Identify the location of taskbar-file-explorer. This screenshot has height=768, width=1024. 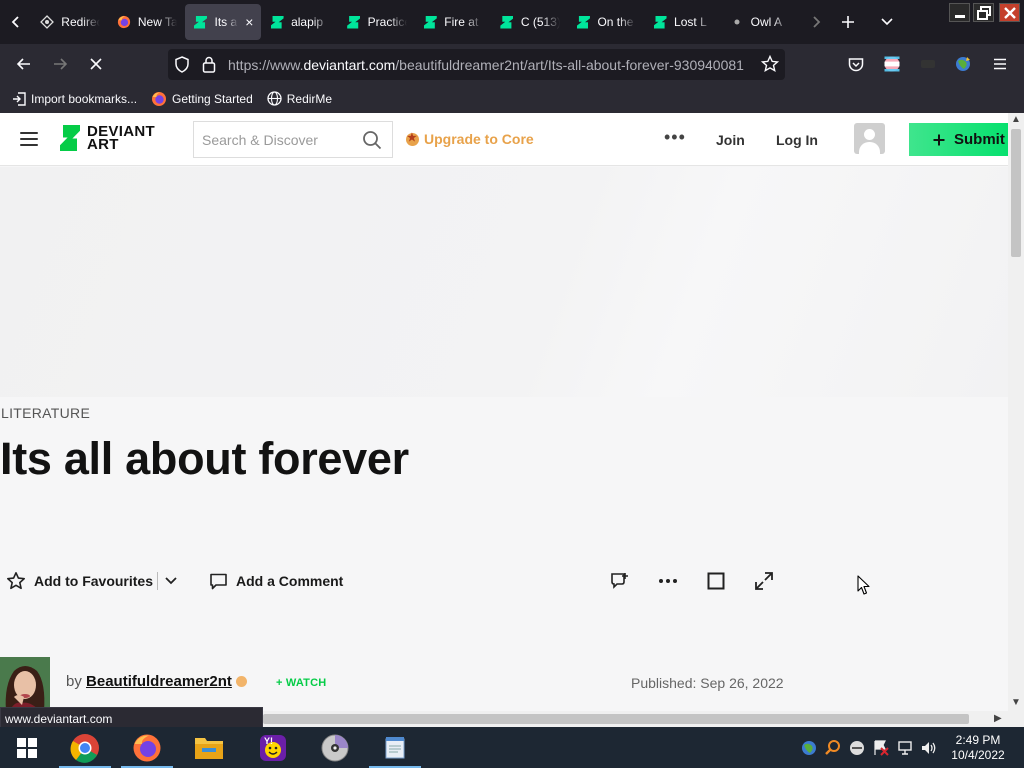
(209, 747).